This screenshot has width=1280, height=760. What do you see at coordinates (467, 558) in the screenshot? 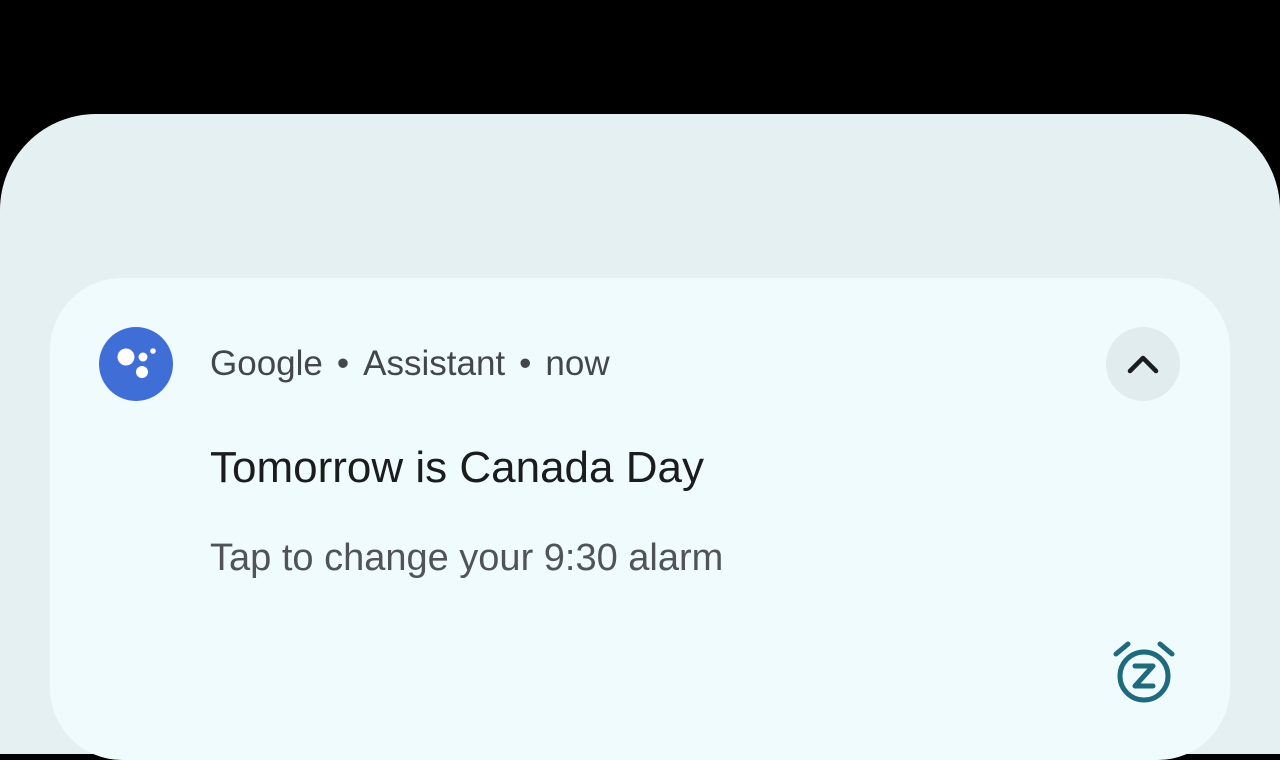
I see `notification-body: Tap to change your 9:30 alarm` at bounding box center [467, 558].